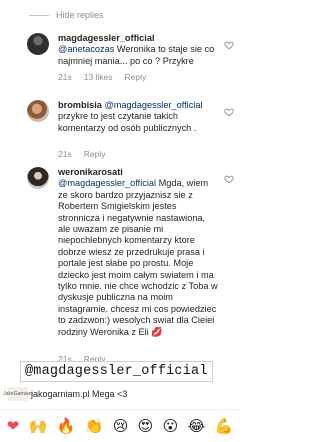 This screenshot has height=442, width=320. Describe the element at coordinates (60, 394) in the screenshot. I see `bottom-comment-username: jakogarniam.pl` at that location.